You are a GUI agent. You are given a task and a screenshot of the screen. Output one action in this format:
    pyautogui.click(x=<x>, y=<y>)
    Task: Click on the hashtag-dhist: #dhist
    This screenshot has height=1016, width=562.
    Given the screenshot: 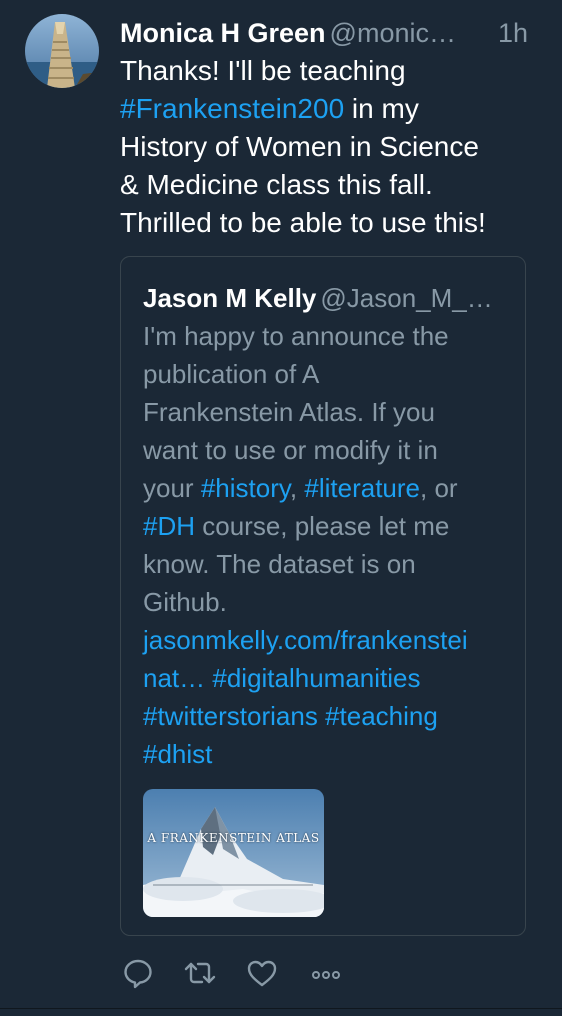 What is the action you would take?
    pyautogui.click(x=328, y=754)
    